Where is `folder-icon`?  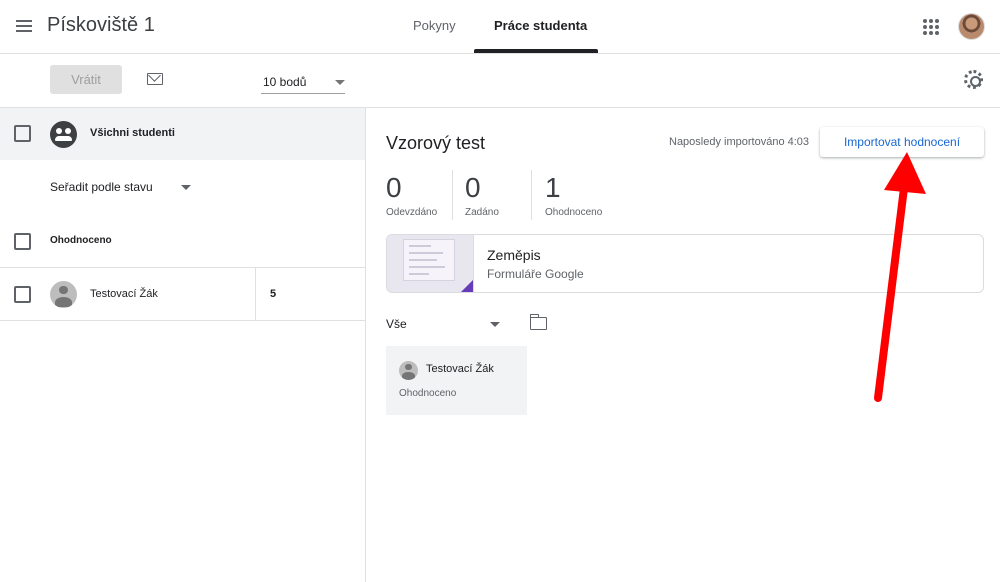
folder-icon is located at coordinates (538, 322).